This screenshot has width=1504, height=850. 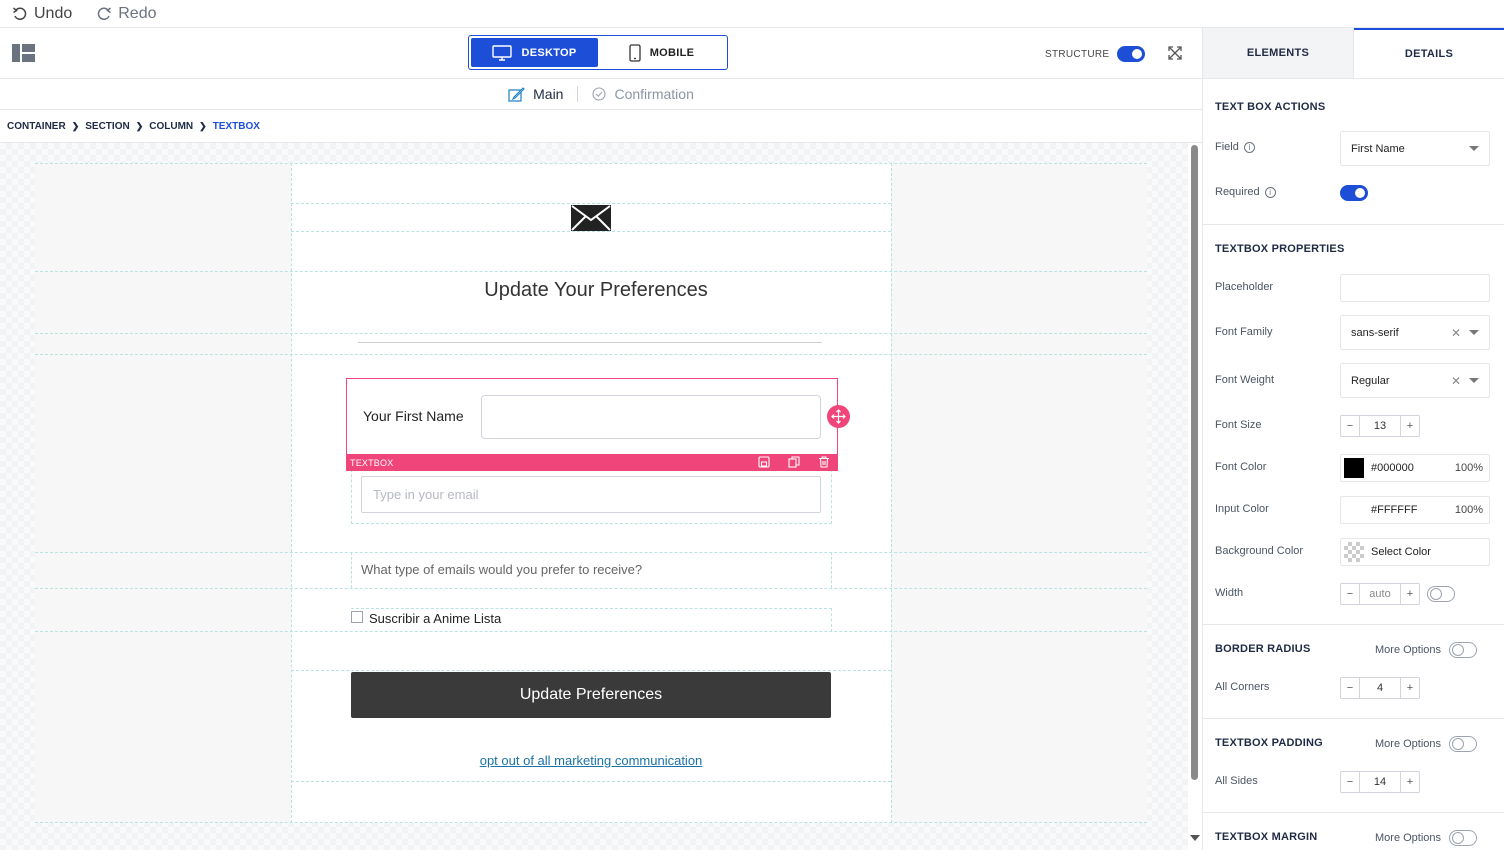 I want to click on input-color-hex: #FFFFFF, so click(x=1394, y=510).